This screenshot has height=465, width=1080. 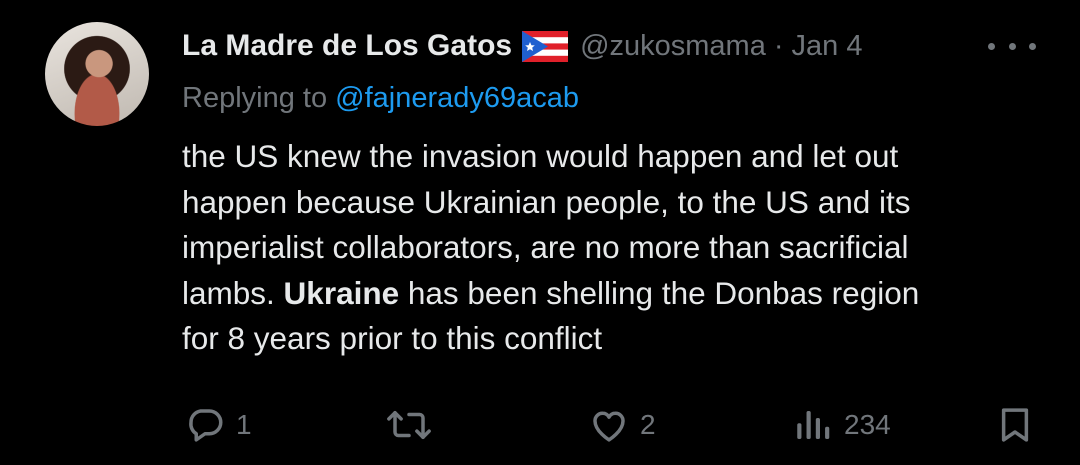 What do you see at coordinates (841, 425) in the screenshot?
I see `views-button: 234` at bounding box center [841, 425].